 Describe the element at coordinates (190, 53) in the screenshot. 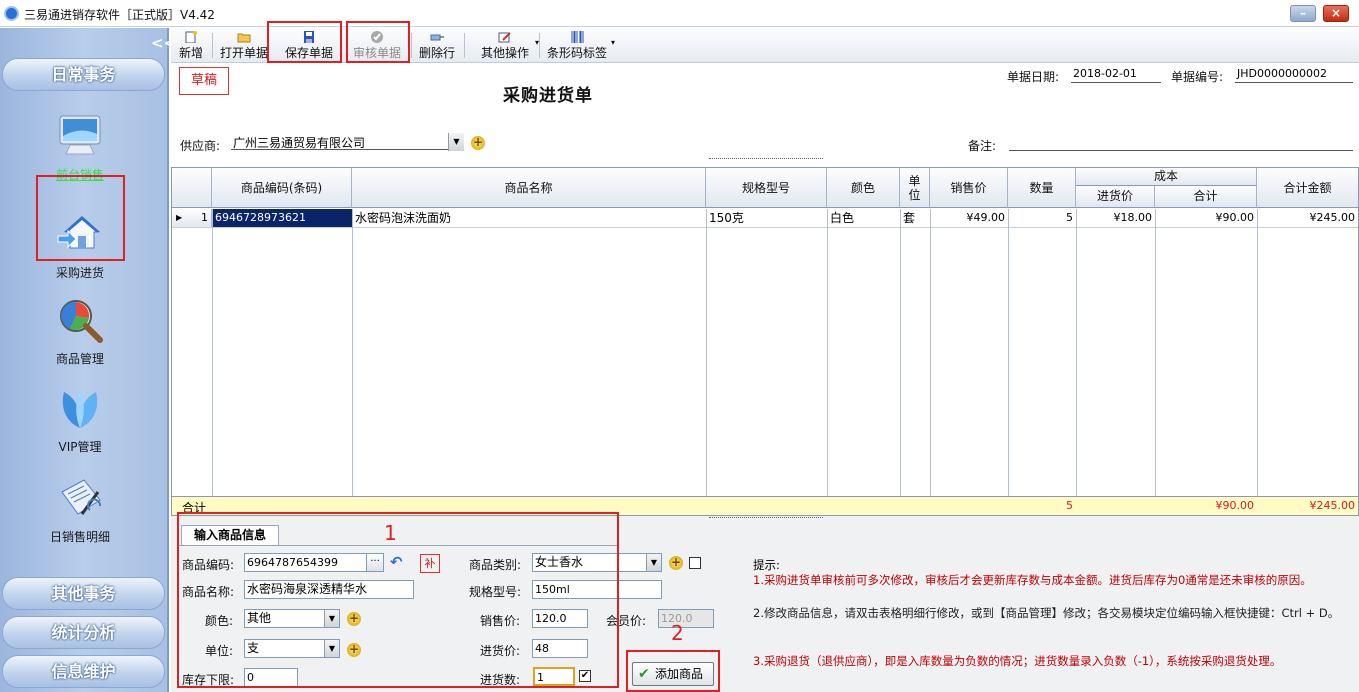

I see `new-label: 新增` at that location.